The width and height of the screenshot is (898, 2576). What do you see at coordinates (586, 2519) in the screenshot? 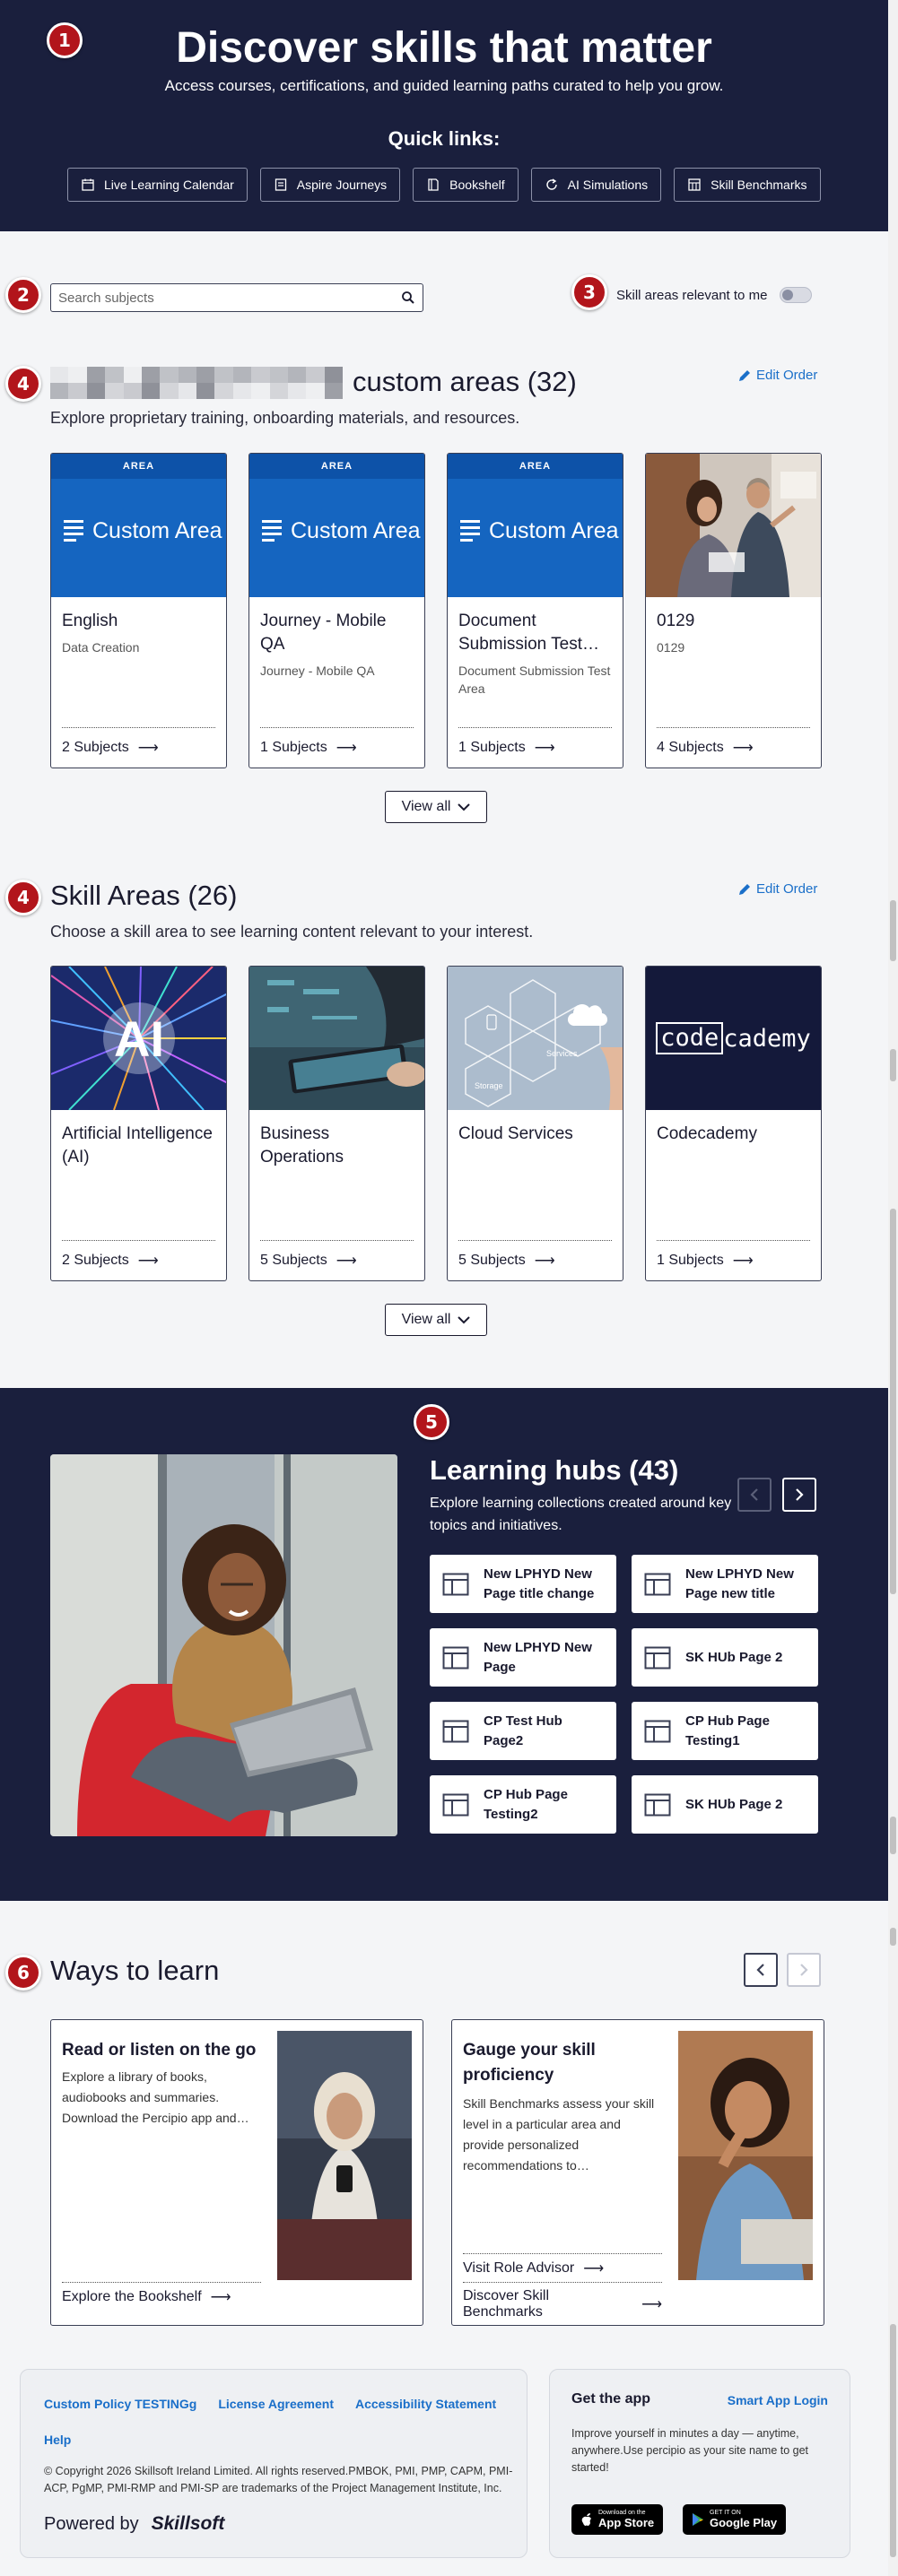
I see `apple-icon` at bounding box center [586, 2519].